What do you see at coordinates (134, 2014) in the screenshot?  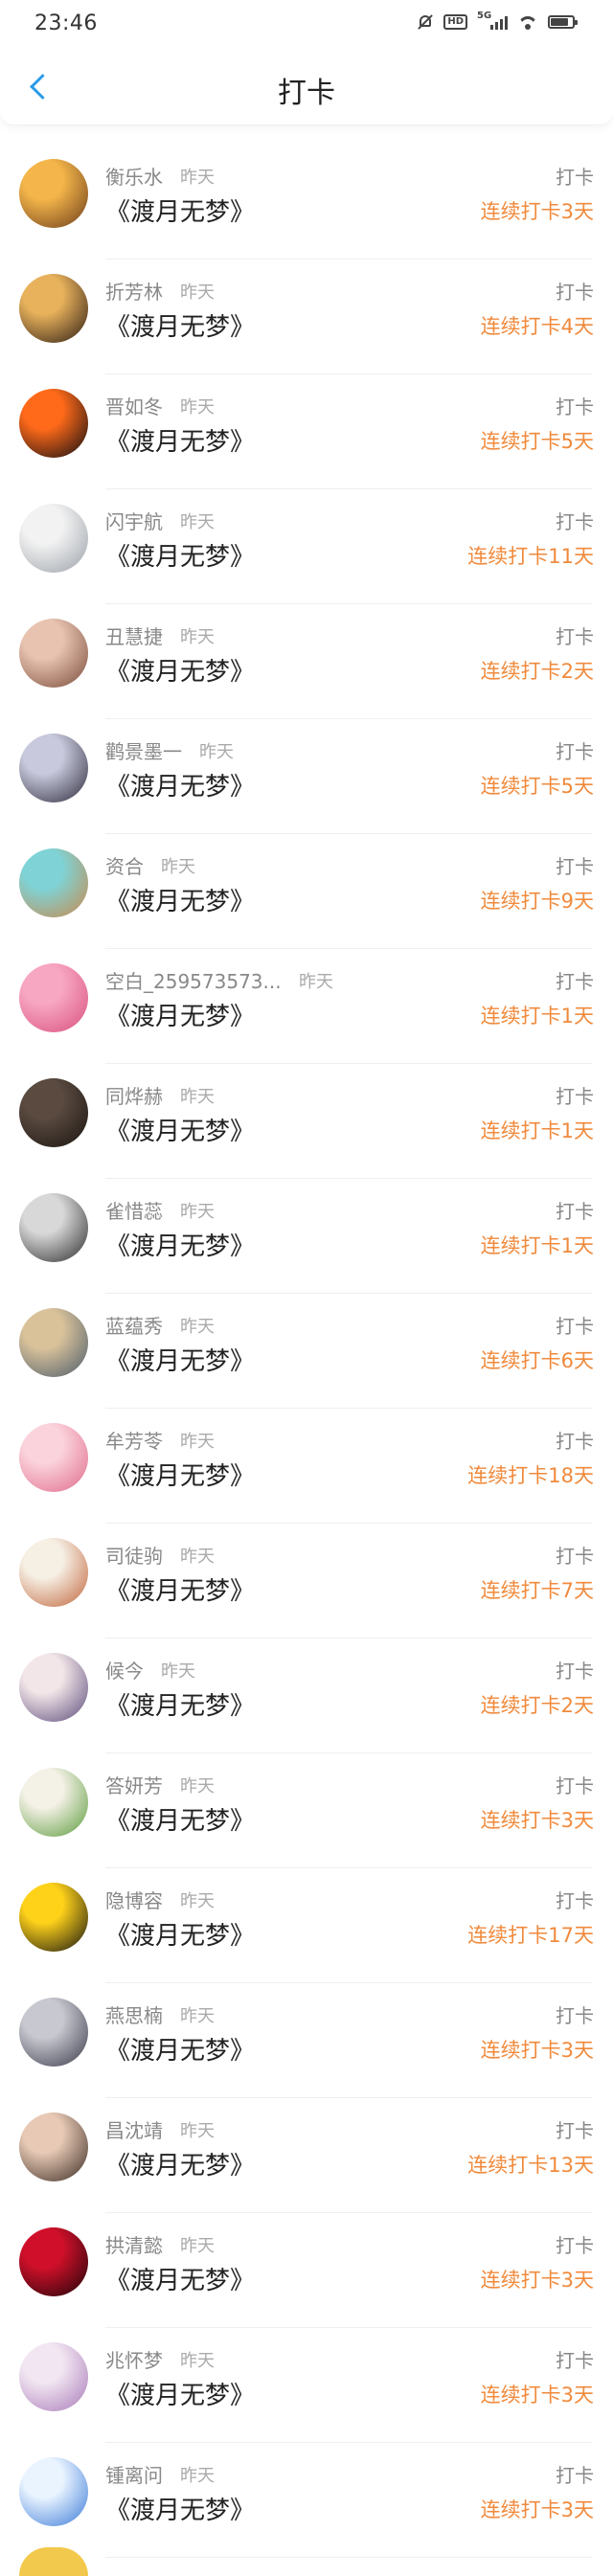 I see `user-name: 燕思楠` at bounding box center [134, 2014].